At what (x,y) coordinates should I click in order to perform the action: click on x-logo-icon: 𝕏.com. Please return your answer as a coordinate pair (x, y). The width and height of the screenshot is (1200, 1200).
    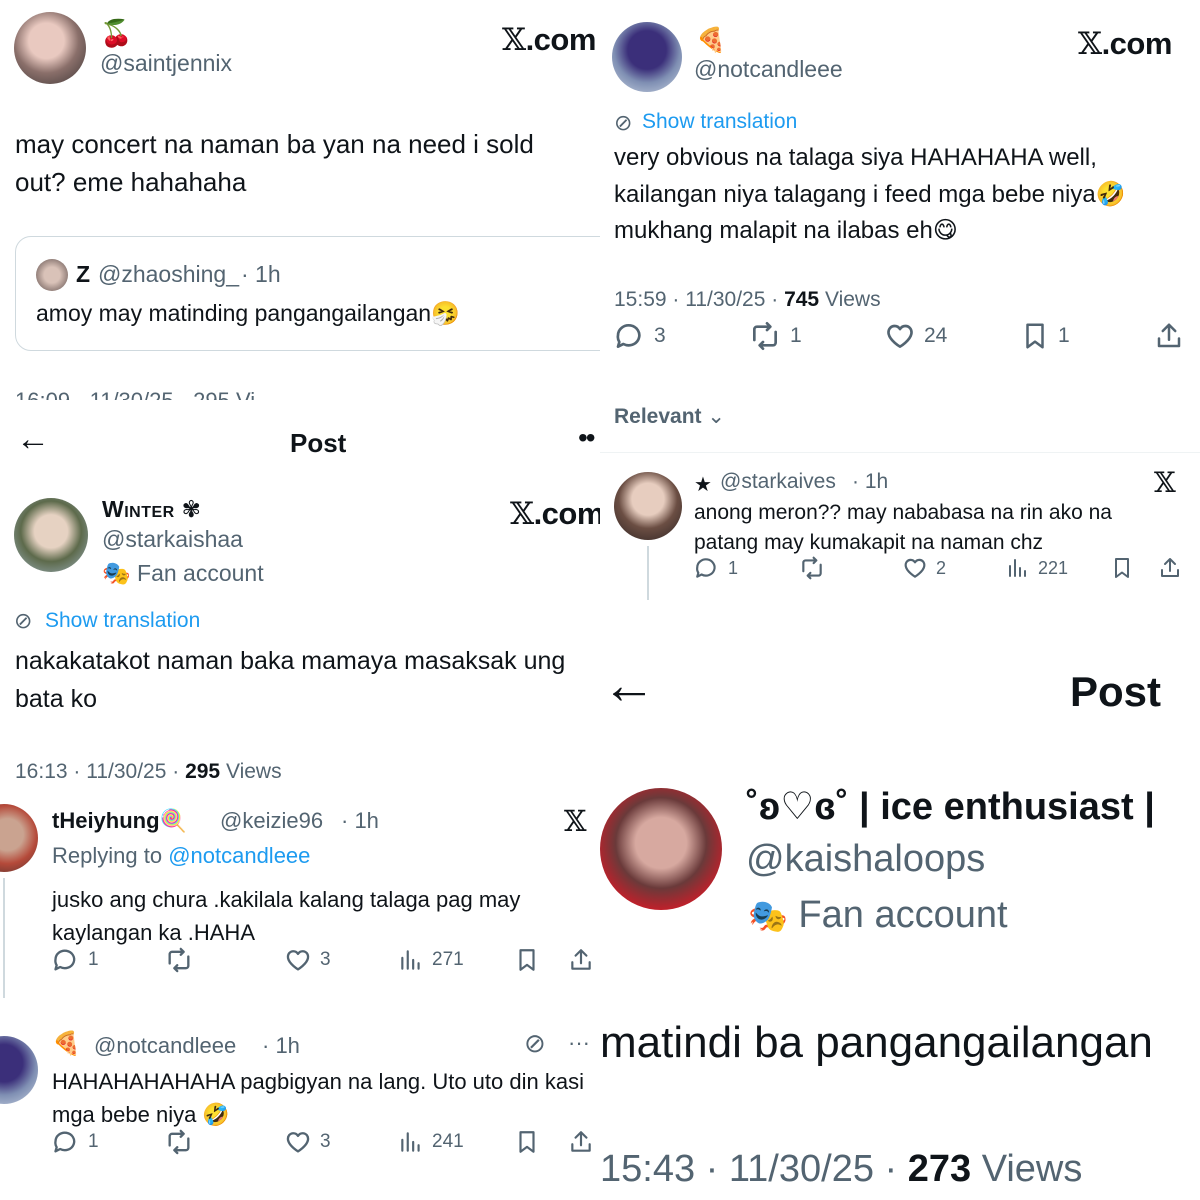
    Looking at the image, I should click on (555, 514).